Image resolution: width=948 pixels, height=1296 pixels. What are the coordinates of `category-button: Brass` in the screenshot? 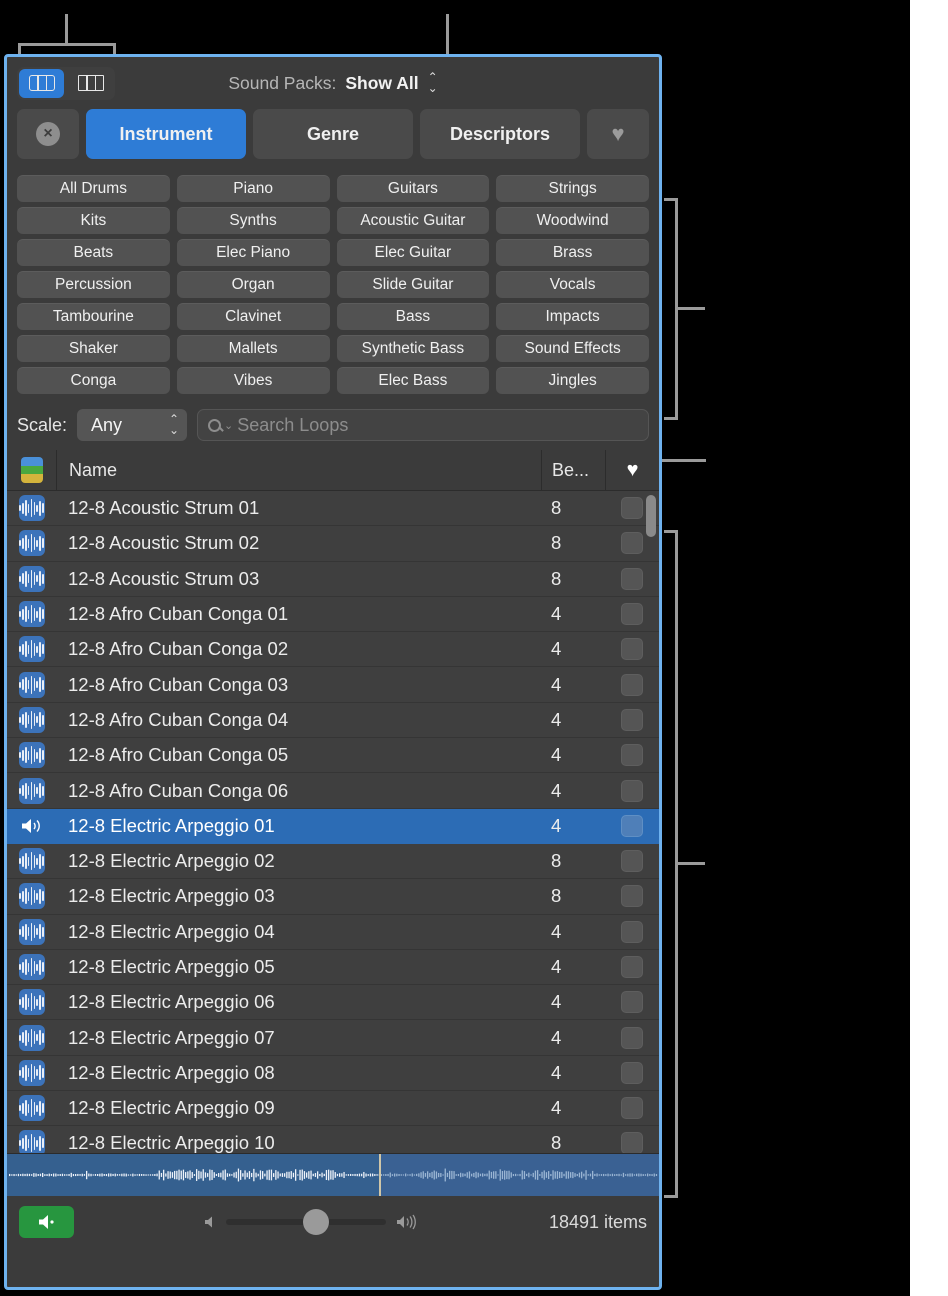 It's located at (572, 252).